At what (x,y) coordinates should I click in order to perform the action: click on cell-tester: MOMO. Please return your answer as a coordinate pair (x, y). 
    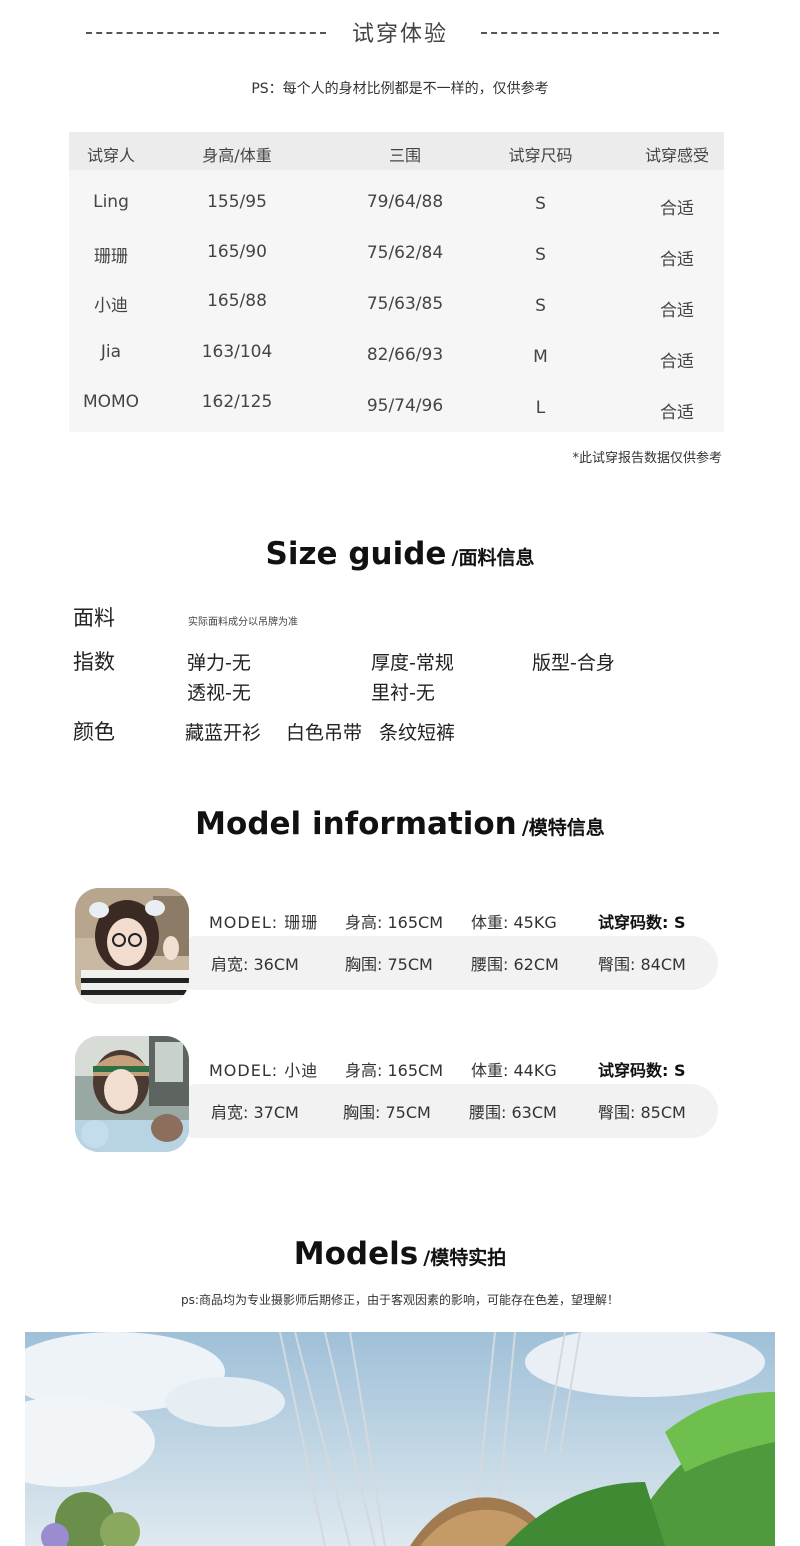
    Looking at the image, I should click on (111, 402).